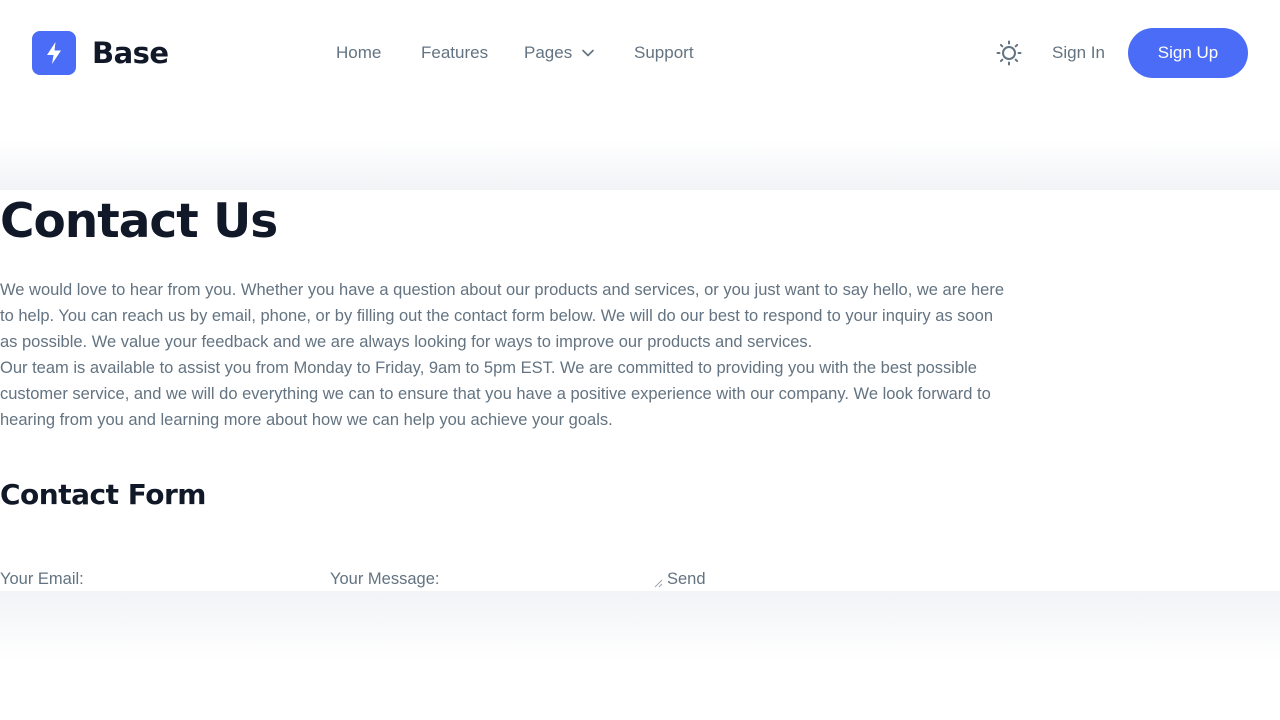 The image size is (1280, 720). I want to click on sun-icon, so click(1009, 53).